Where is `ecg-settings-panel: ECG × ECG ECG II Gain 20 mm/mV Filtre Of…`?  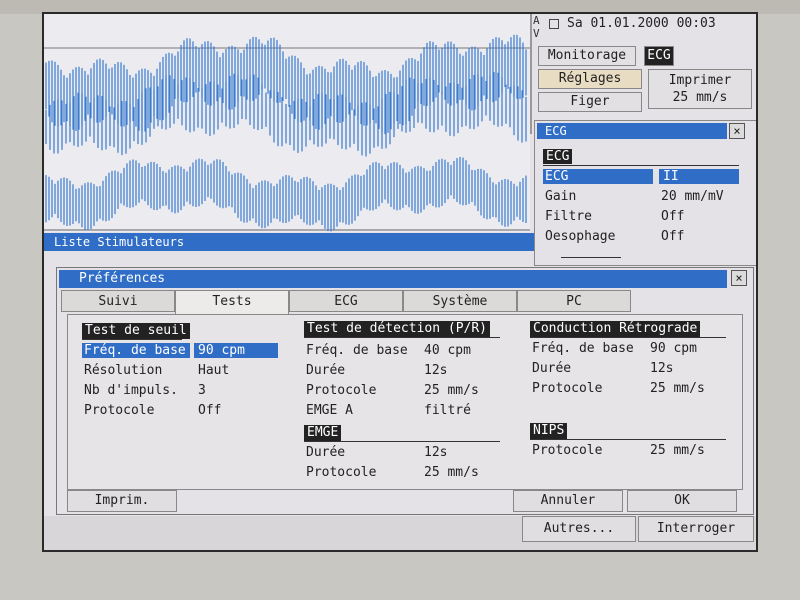 ecg-settings-panel: ECG × ECG ECG II Gain 20 mm/mV Filtre Of… is located at coordinates (645, 193).